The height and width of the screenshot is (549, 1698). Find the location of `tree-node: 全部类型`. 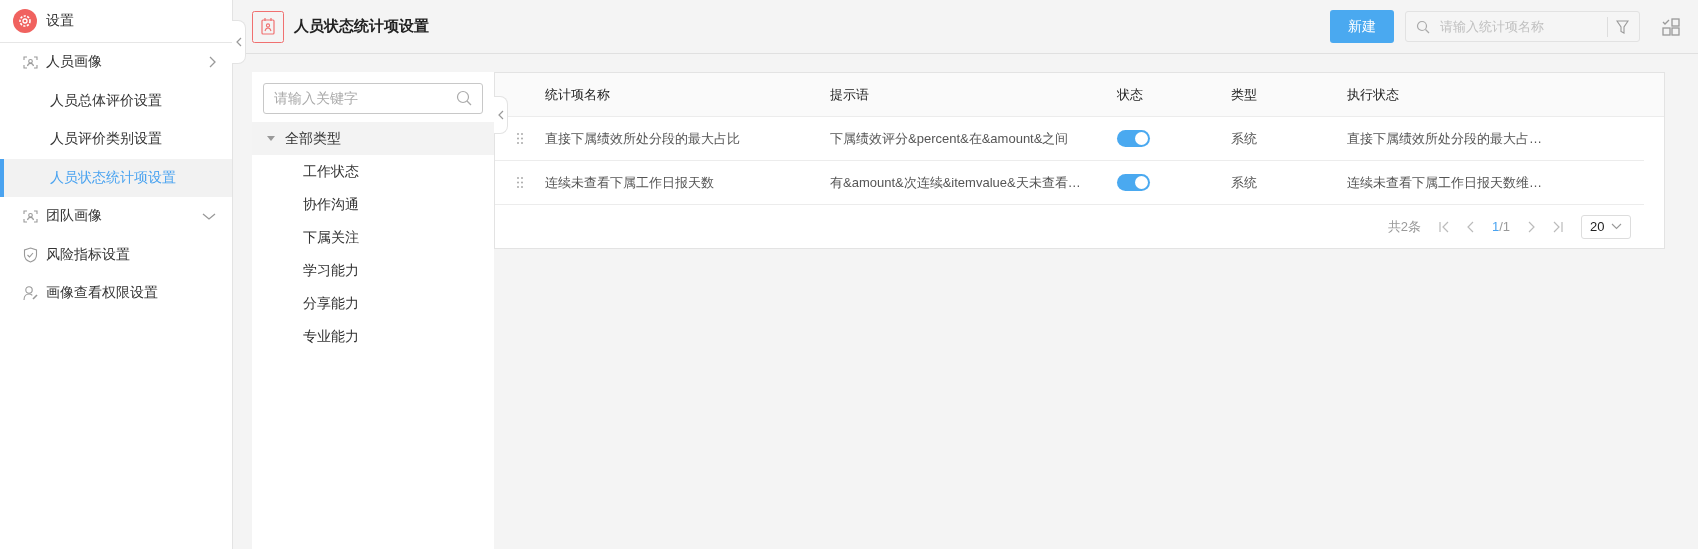

tree-node: 全部类型 is located at coordinates (373, 138).